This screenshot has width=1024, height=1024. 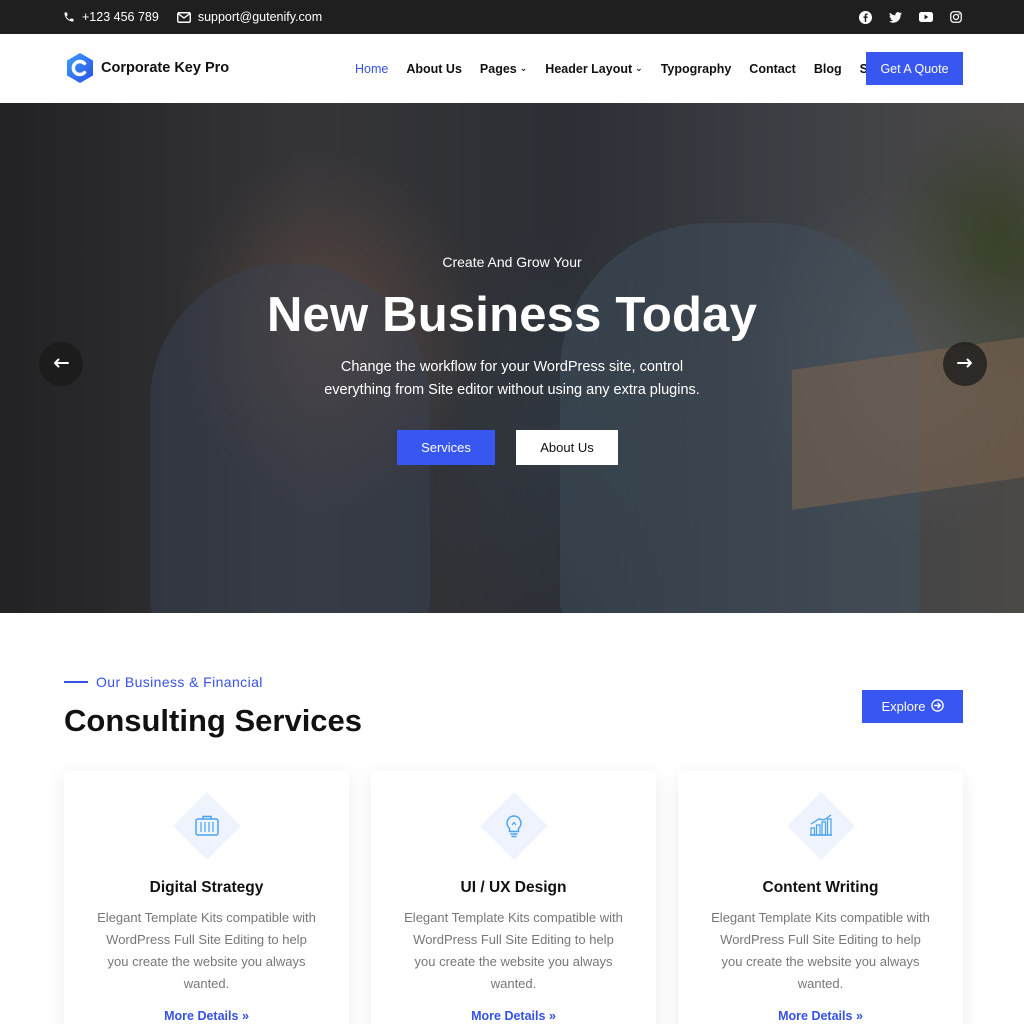 I want to click on nav-label: Typography, so click(x=696, y=68).